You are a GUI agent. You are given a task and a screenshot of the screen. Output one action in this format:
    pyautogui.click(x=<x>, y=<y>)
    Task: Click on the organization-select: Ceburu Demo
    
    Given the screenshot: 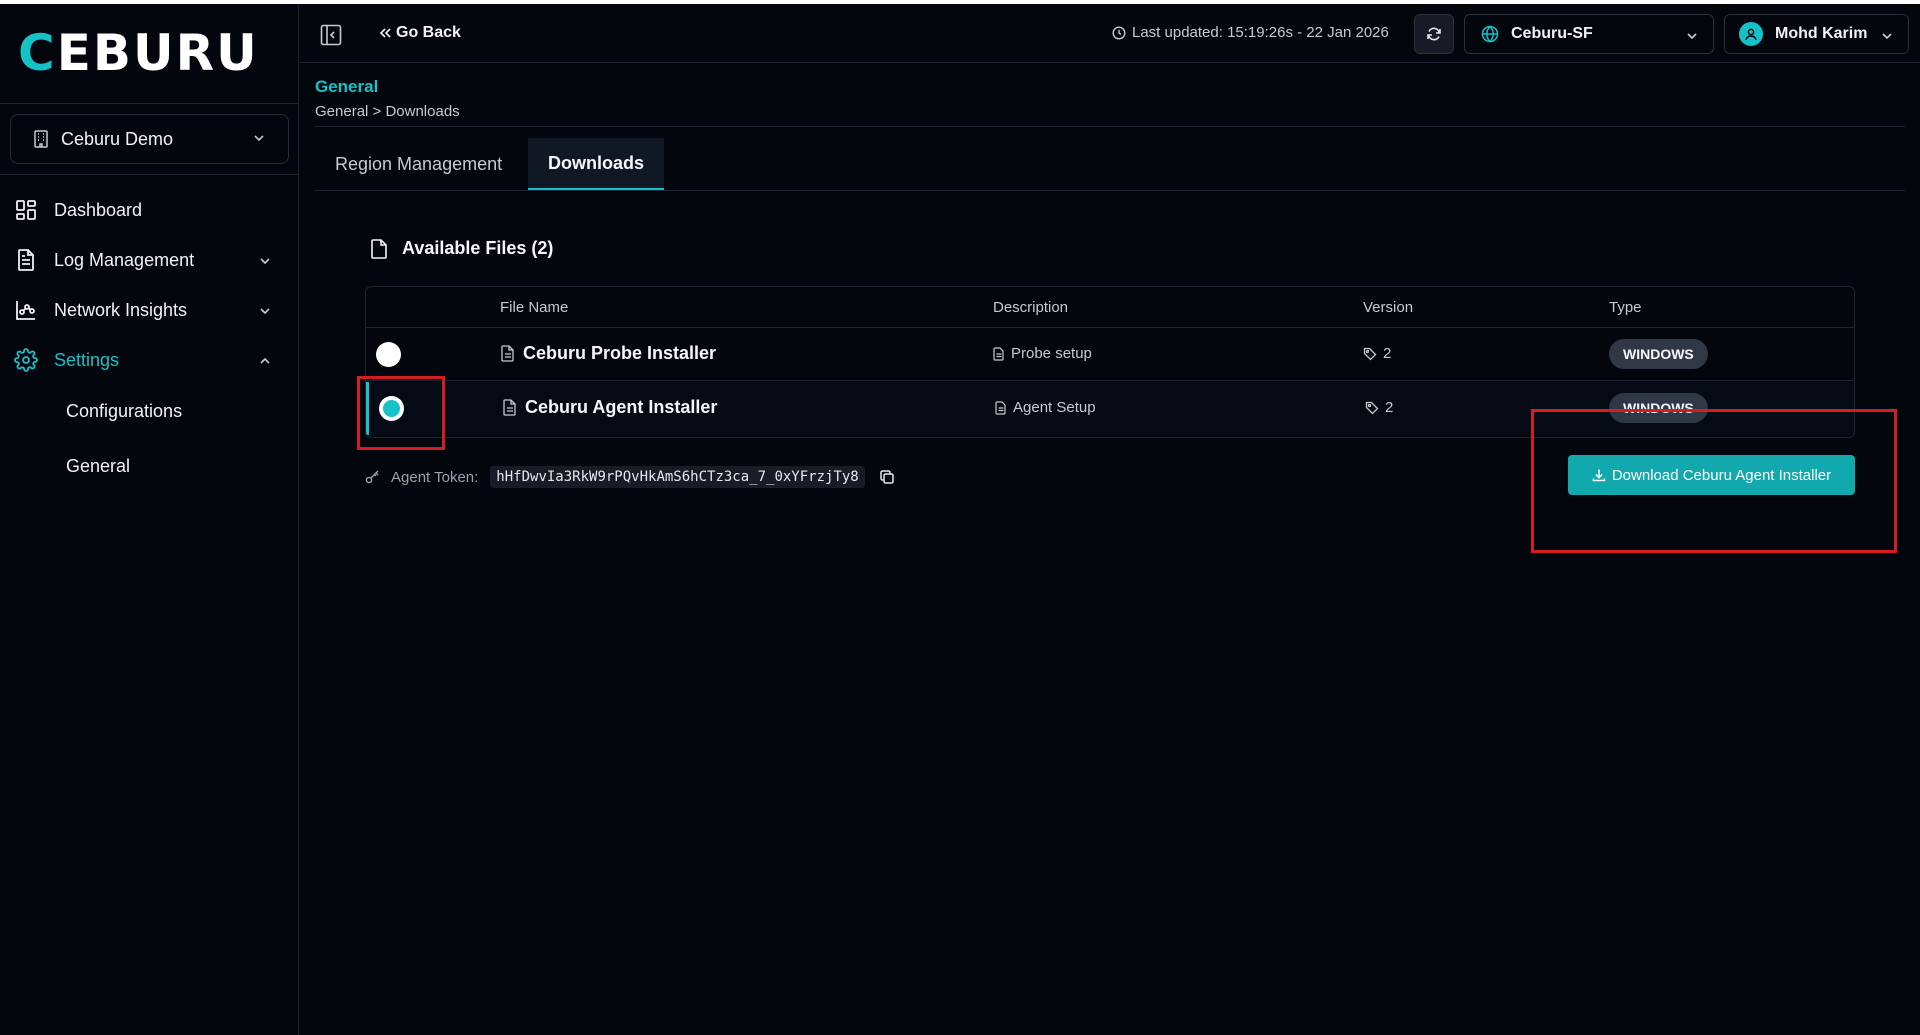 What is the action you would take?
    pyautogui.click(x=149, y=139)
    